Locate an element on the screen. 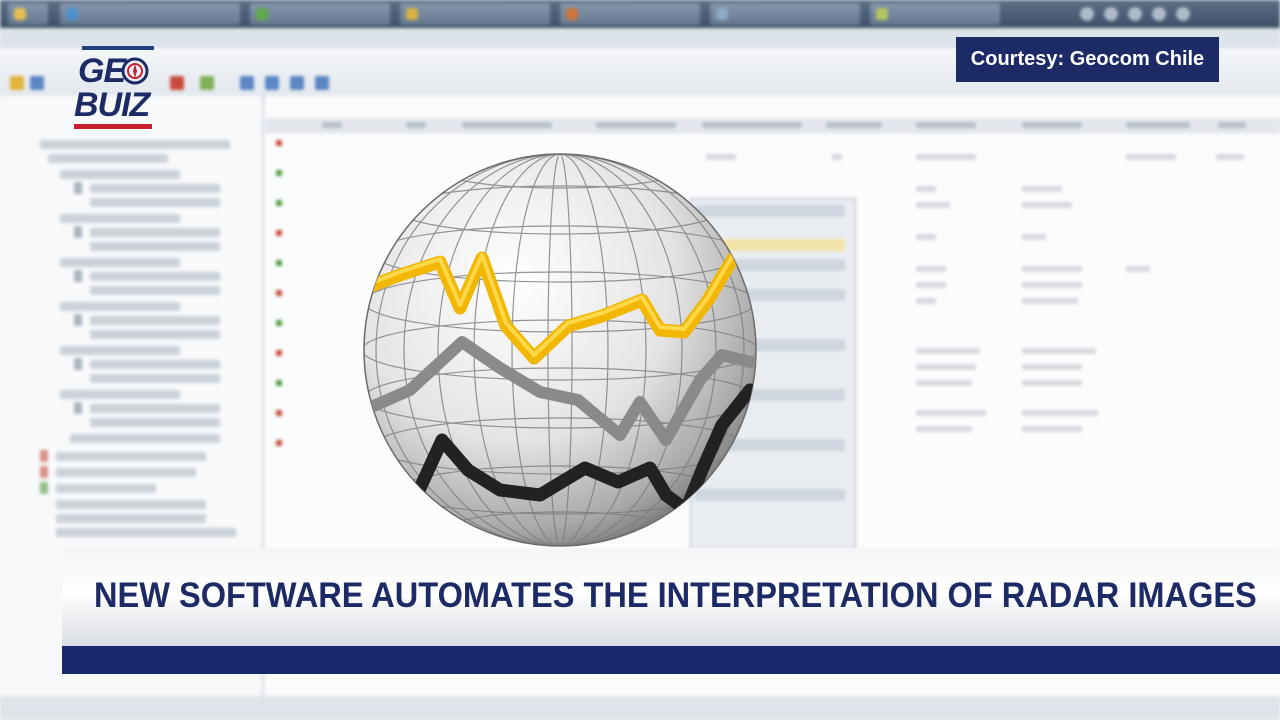  banner-stripe is located at coordinates (671, 660).